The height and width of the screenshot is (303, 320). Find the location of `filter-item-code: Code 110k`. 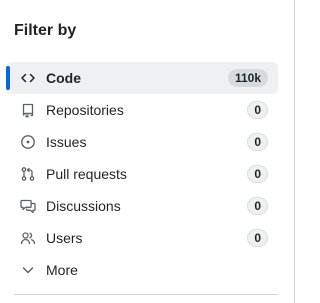

filter-item-code: Code 110k is located at coordinates (142, 78).